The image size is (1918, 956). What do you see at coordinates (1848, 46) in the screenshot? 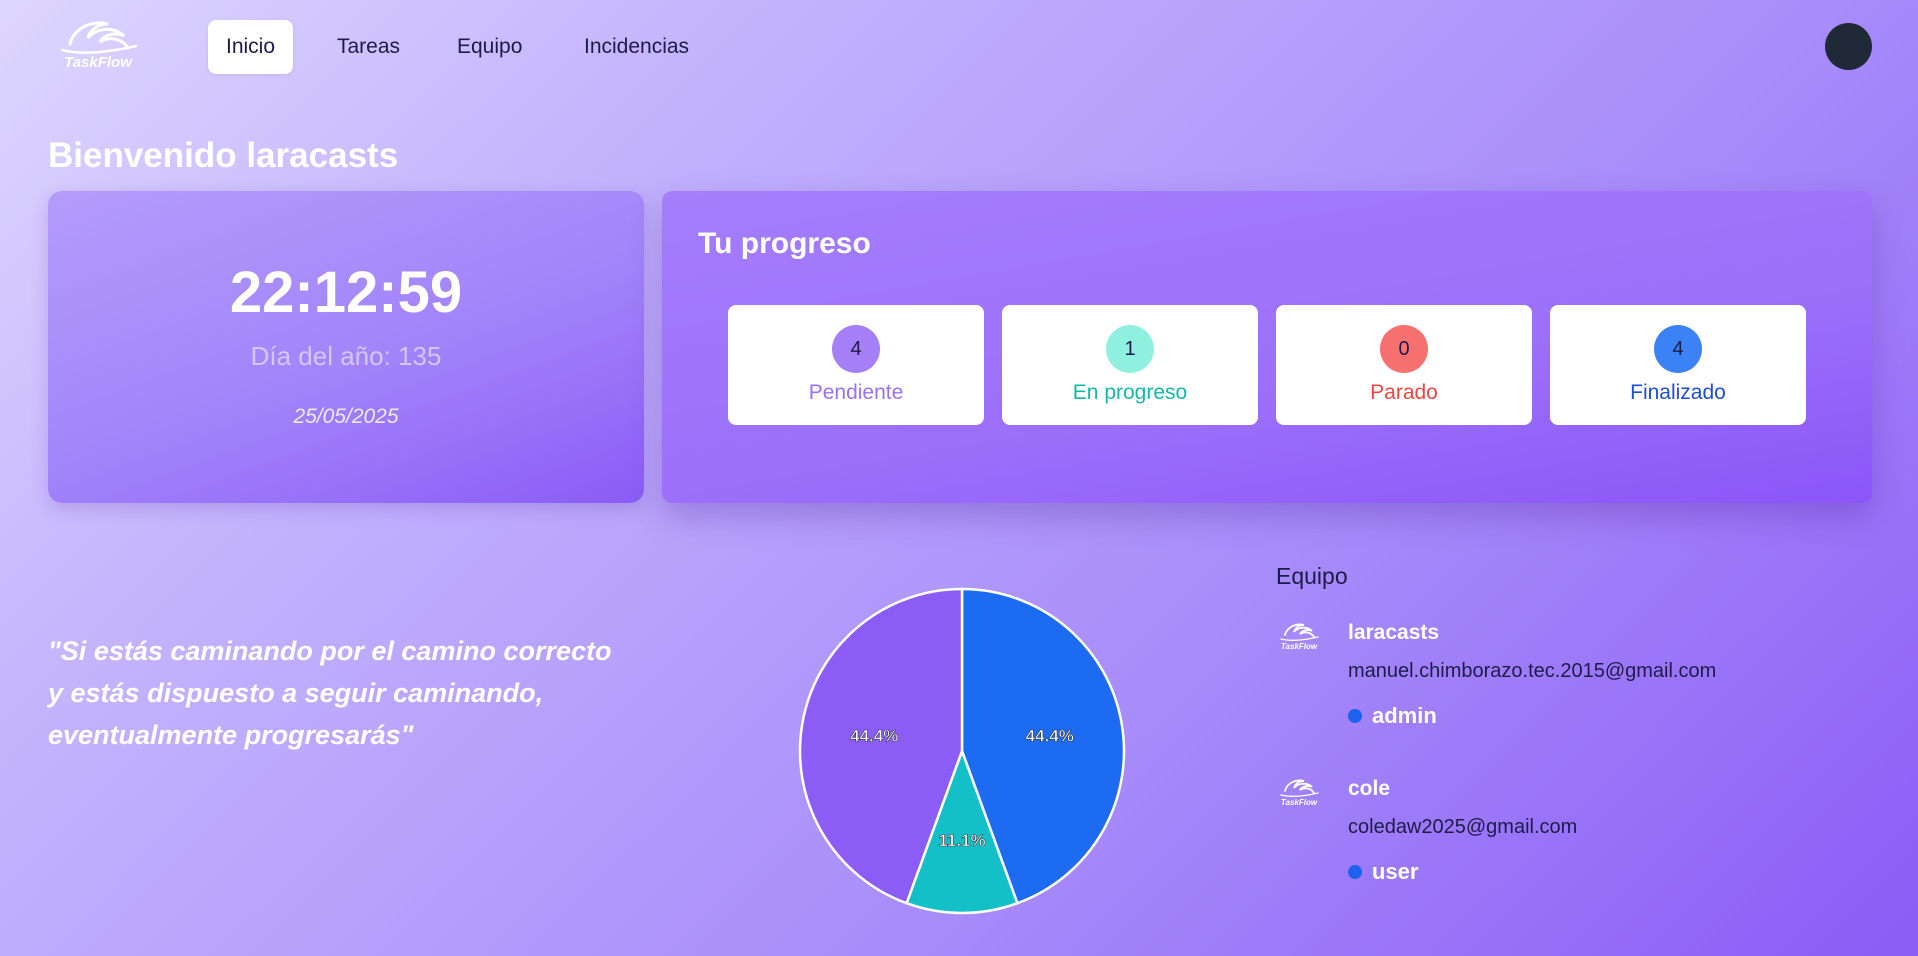
I see `user-avatar` at bounding box center [1848, 46].